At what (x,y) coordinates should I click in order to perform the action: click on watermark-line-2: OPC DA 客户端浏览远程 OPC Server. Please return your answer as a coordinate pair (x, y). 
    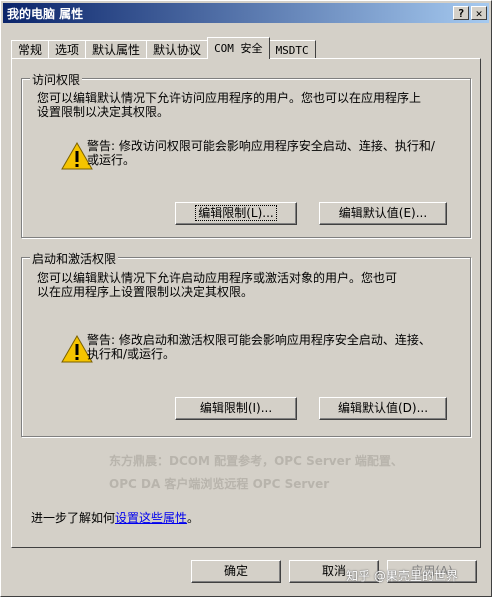
    Looking at the image, I should click on (219, 484).